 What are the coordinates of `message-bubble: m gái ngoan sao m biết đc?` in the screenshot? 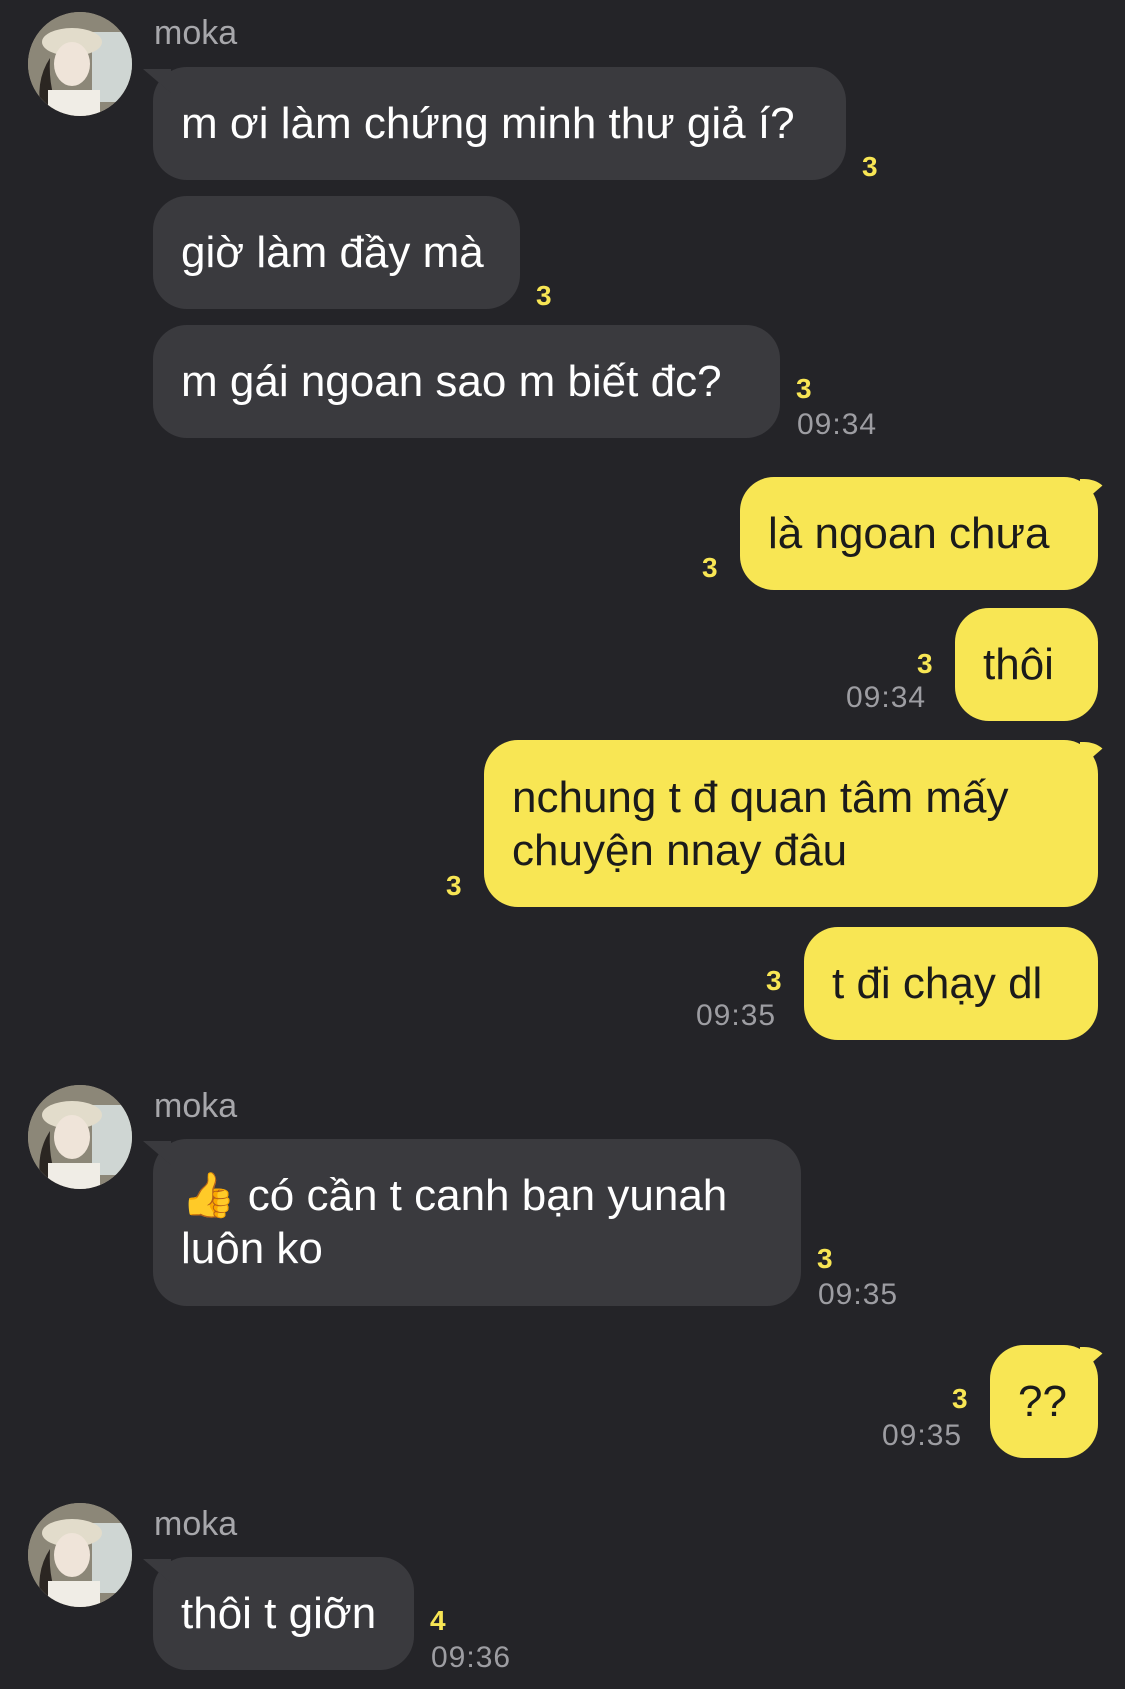 It's located at (466, 381).